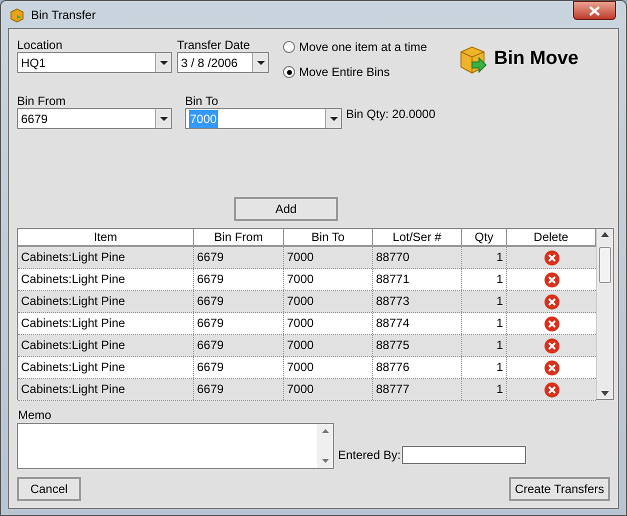  I want to click on table-cell: 88775, so click(417, 345).